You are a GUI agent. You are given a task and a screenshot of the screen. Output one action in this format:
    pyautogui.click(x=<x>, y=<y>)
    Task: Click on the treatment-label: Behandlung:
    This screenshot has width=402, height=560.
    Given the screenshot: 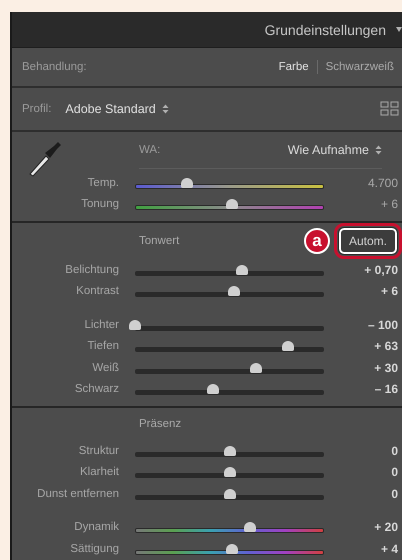 What is the action you would take?
    pyautogui.click(x=54, y=67)
    